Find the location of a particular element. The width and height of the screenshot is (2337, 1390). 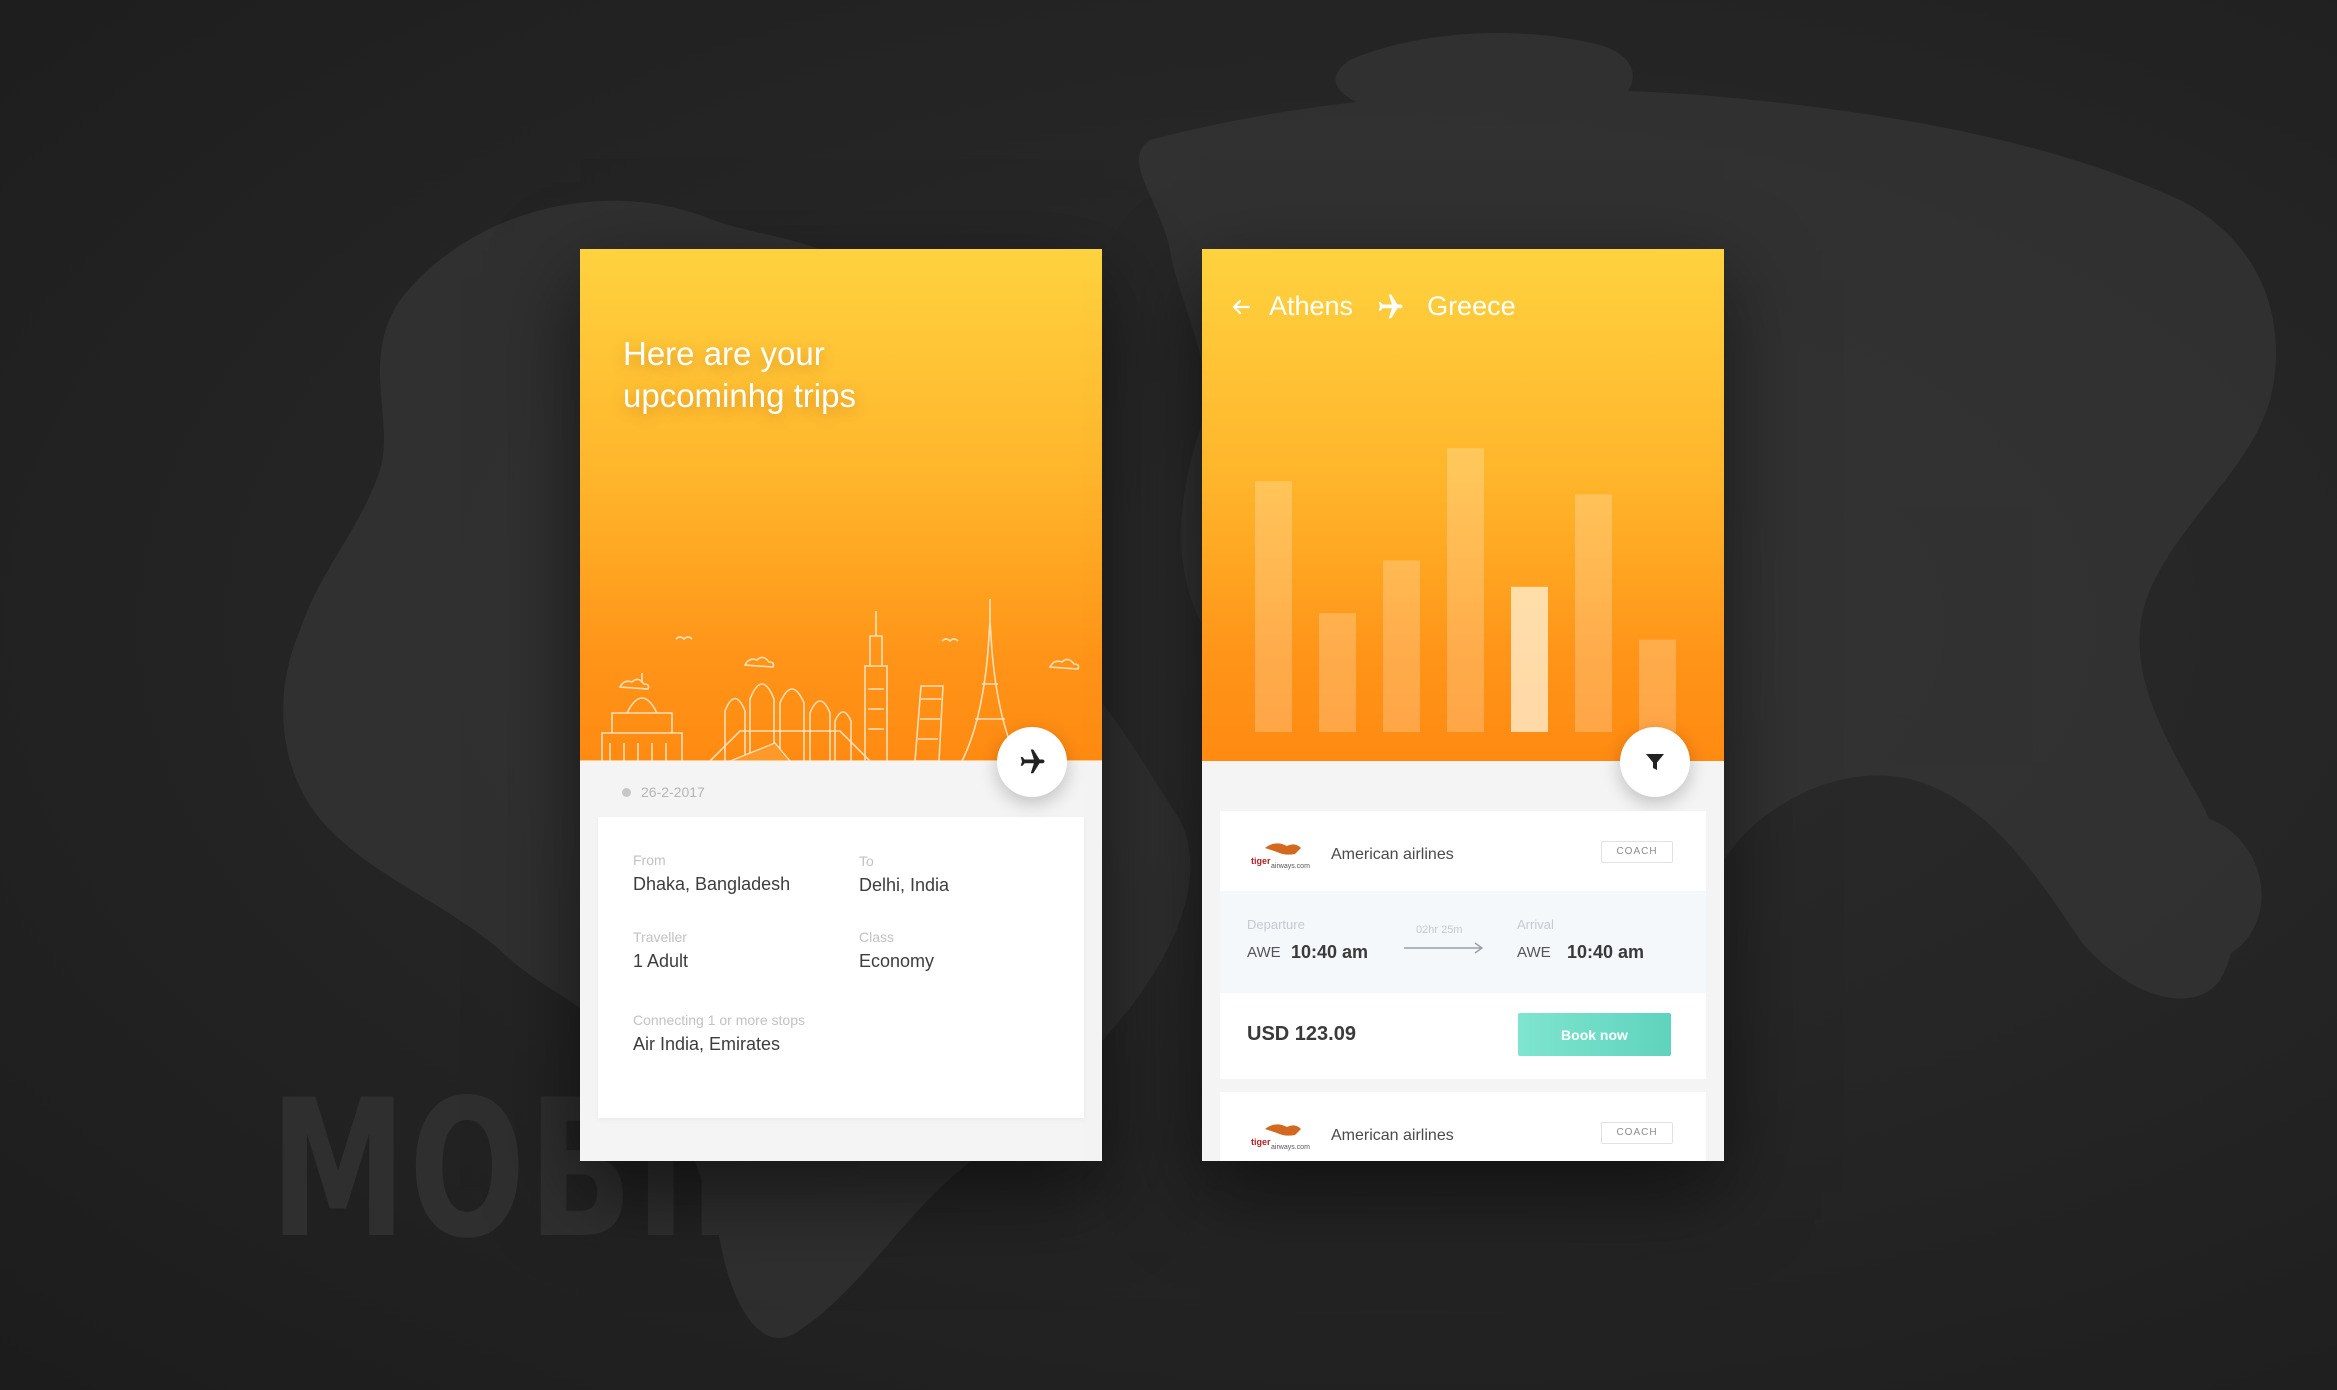

destination-city: Greece is located at coordinates (1471, 306).